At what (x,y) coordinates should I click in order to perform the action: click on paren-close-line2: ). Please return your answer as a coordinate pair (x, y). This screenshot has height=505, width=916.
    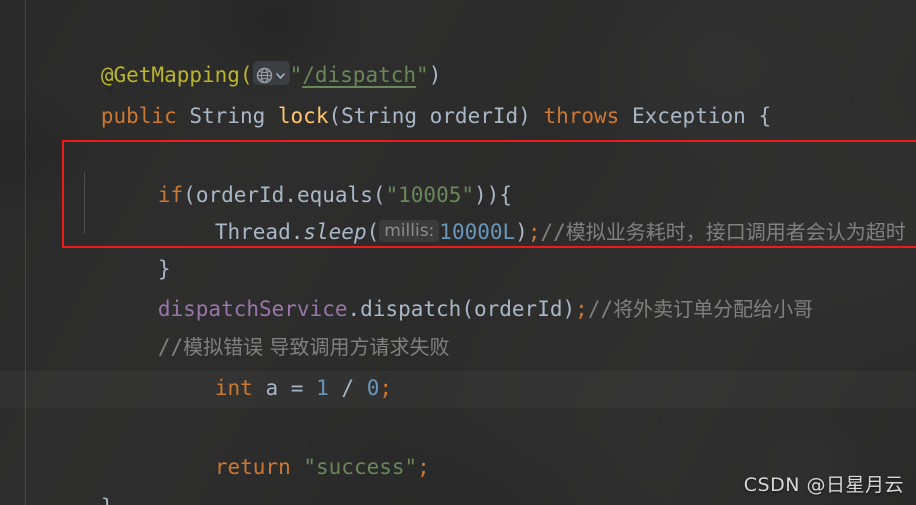
    Looking at the image, I should click on (524, 116).